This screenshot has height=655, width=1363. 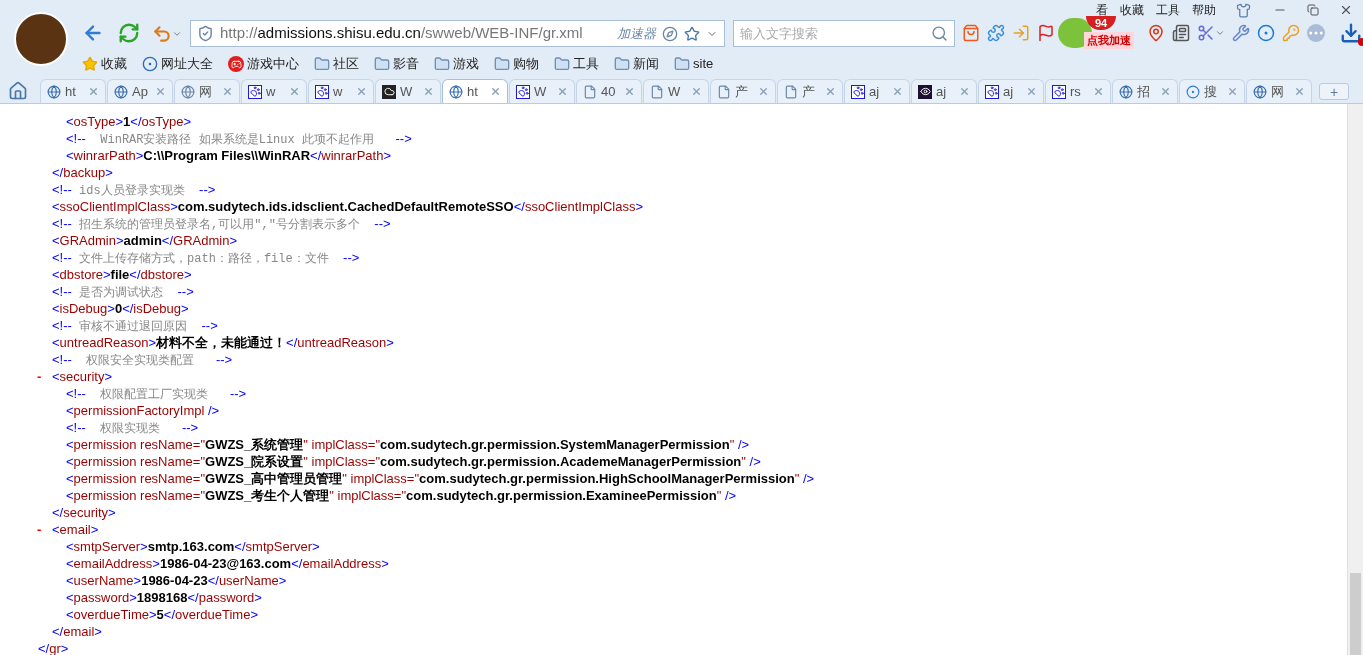 What do you see at coordinates (53, 648) in the screenshot?
I see `xml-close-tag: </gr>` at bounding box center [53, 648].